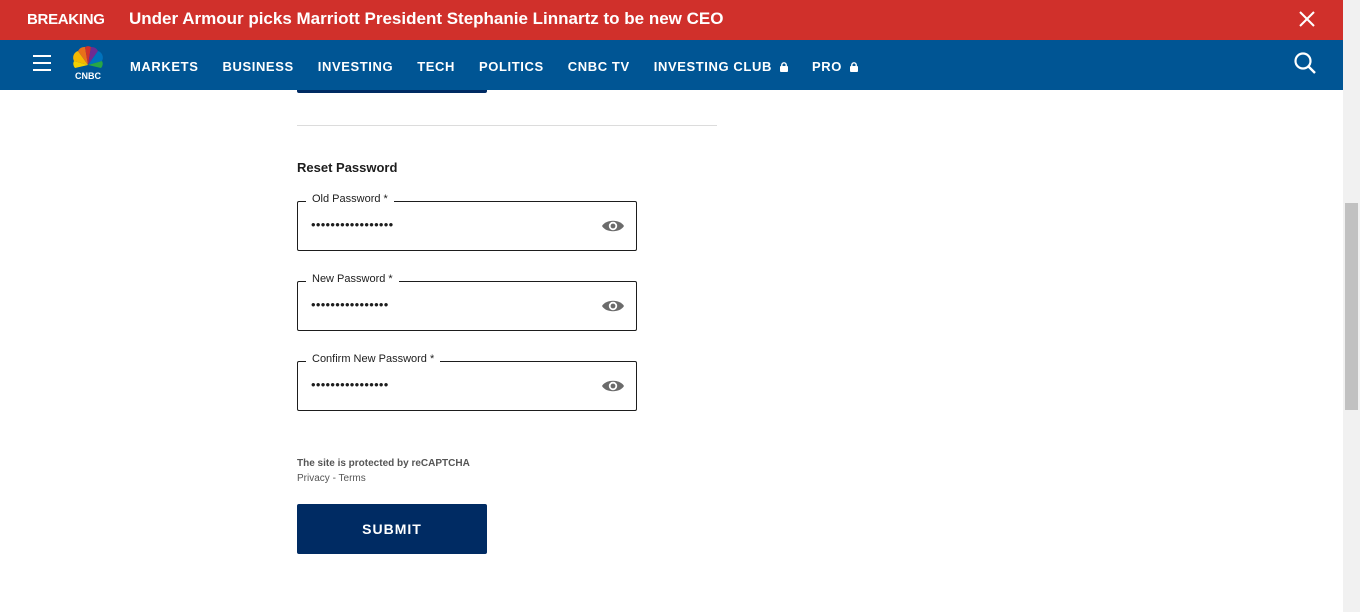  I want to click on old-password-input: •••••••••••••••••, so click(446, 224).